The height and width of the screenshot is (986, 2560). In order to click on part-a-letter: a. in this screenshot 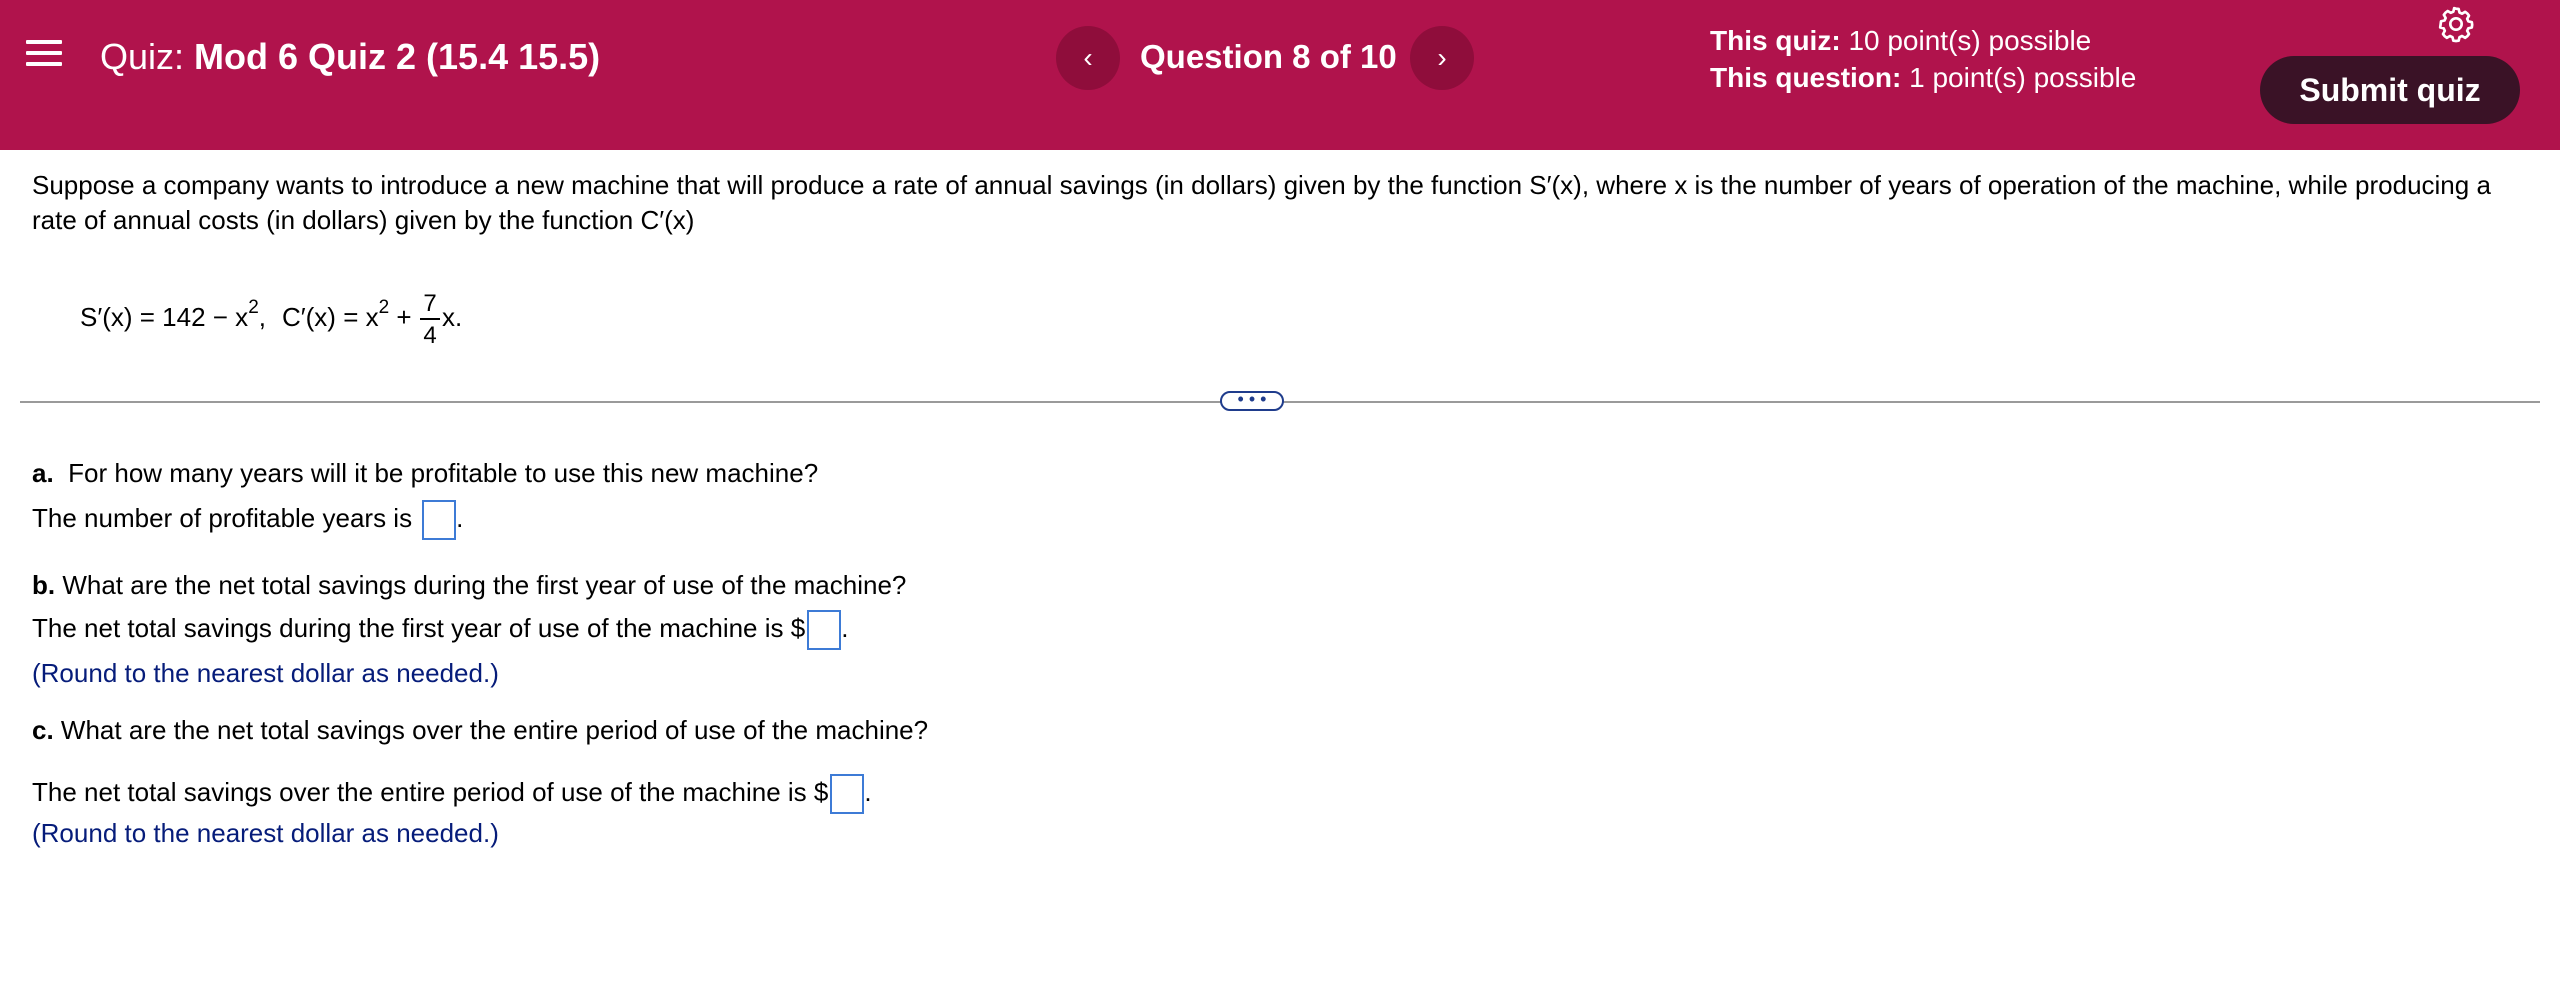, I will do `click(43, 473)`.